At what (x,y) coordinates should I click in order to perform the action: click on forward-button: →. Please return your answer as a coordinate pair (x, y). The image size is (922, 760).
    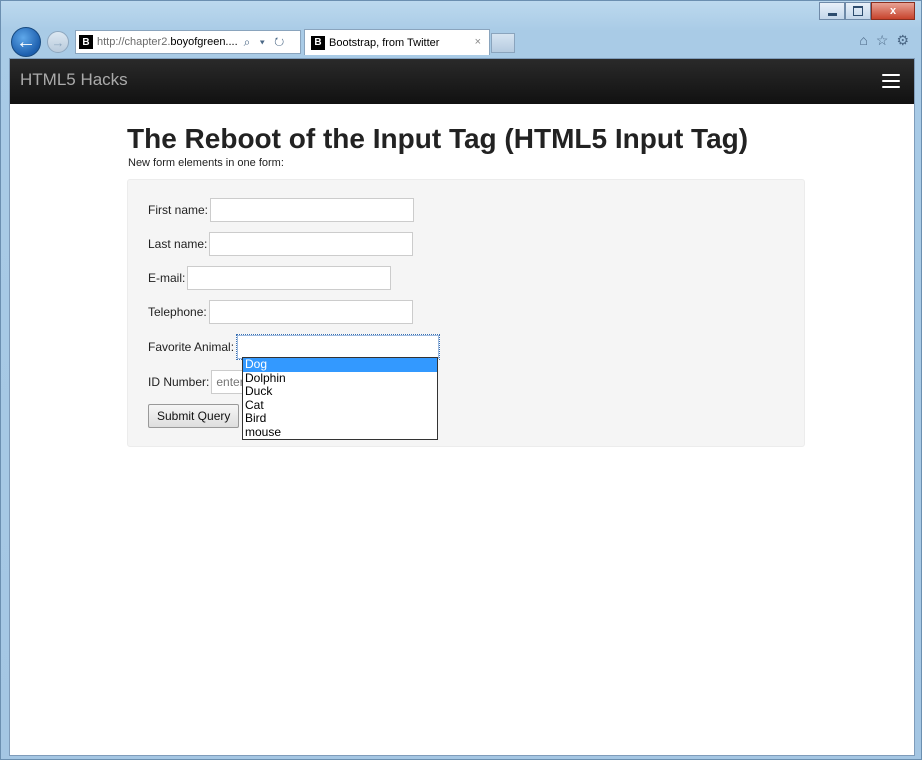
    Looking at the image, I should click on (58, 42).